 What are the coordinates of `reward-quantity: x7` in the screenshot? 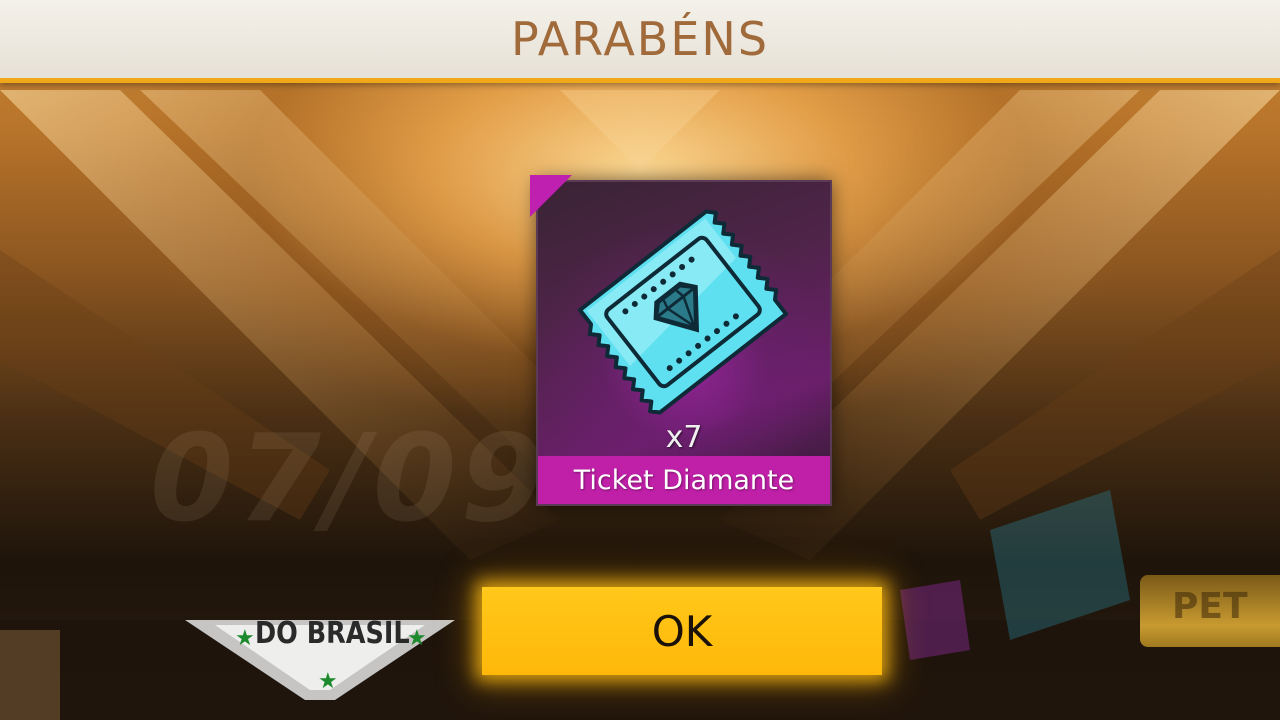 It's located at (684, 437).